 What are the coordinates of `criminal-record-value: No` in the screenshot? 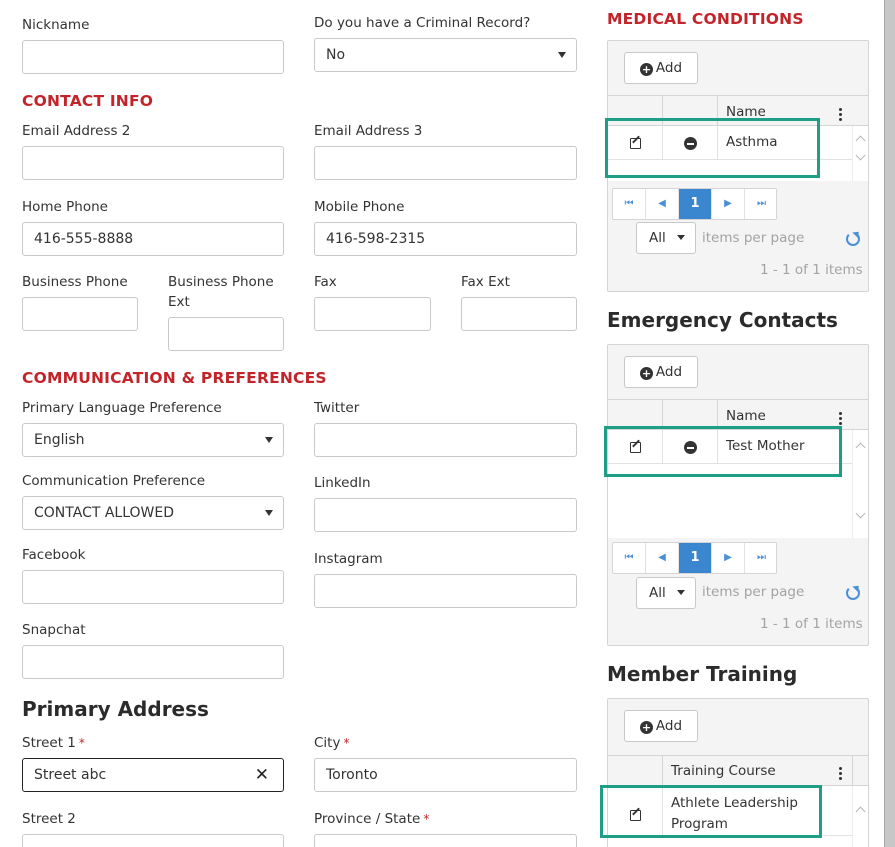 It's located at (336, 55).